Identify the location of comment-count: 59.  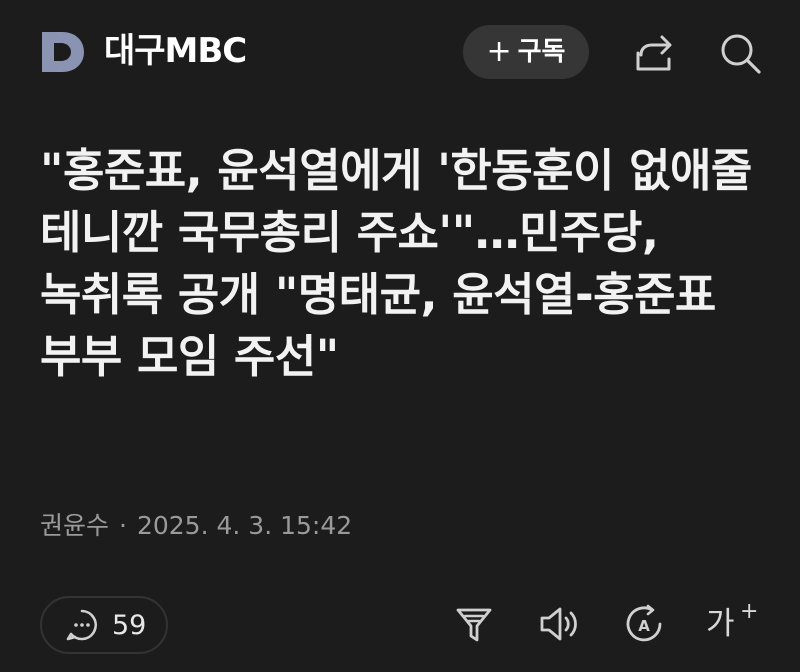
(129, 625).